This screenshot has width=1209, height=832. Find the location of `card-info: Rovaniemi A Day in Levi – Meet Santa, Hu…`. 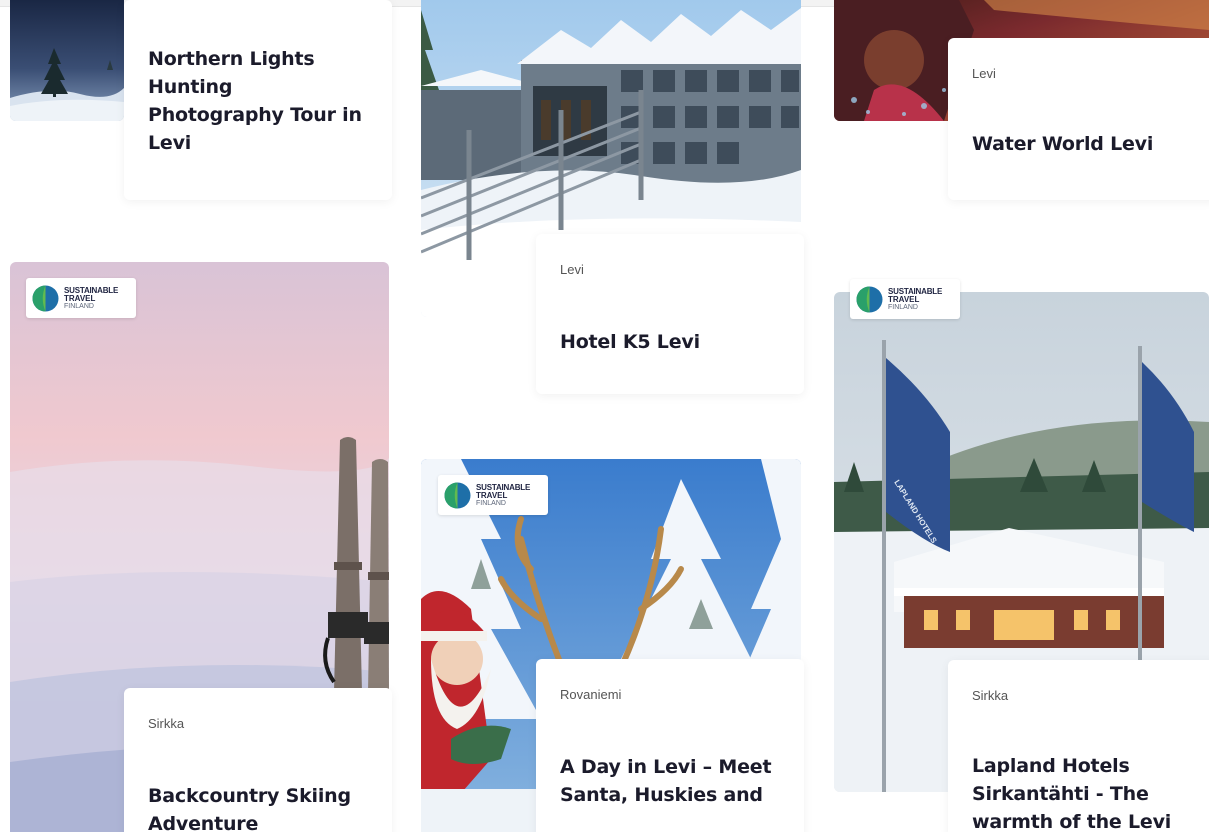

card-info: Rovaniemi A Day in Levi – Meet Santa, Hu… is located at coordinates (670, 745).